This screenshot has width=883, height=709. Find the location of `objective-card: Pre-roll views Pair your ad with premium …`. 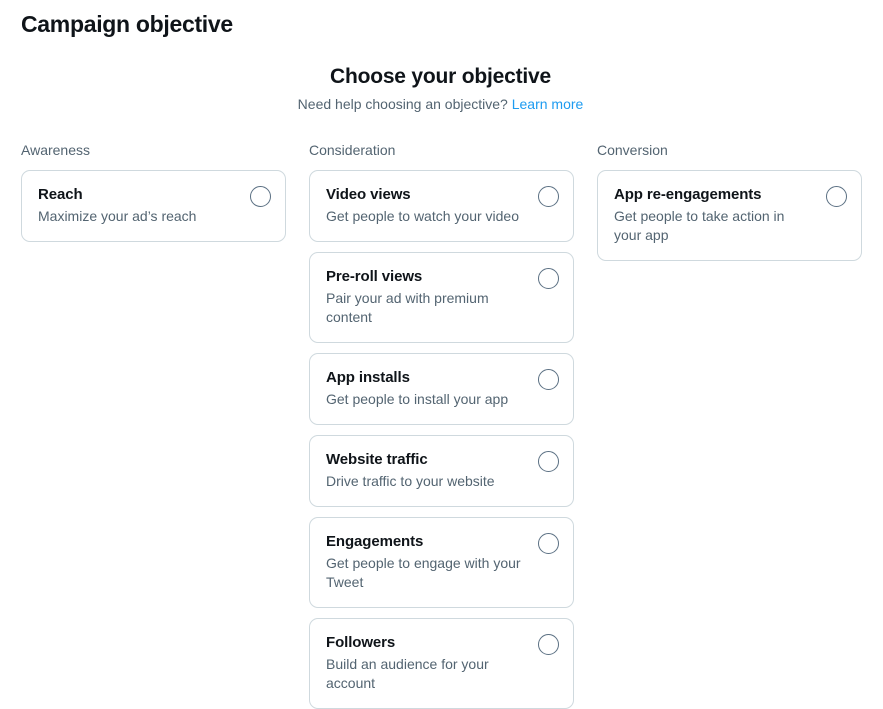

objective-card: Pre-roll views Pair your ad with premium … is located at coordinates (441, 297).